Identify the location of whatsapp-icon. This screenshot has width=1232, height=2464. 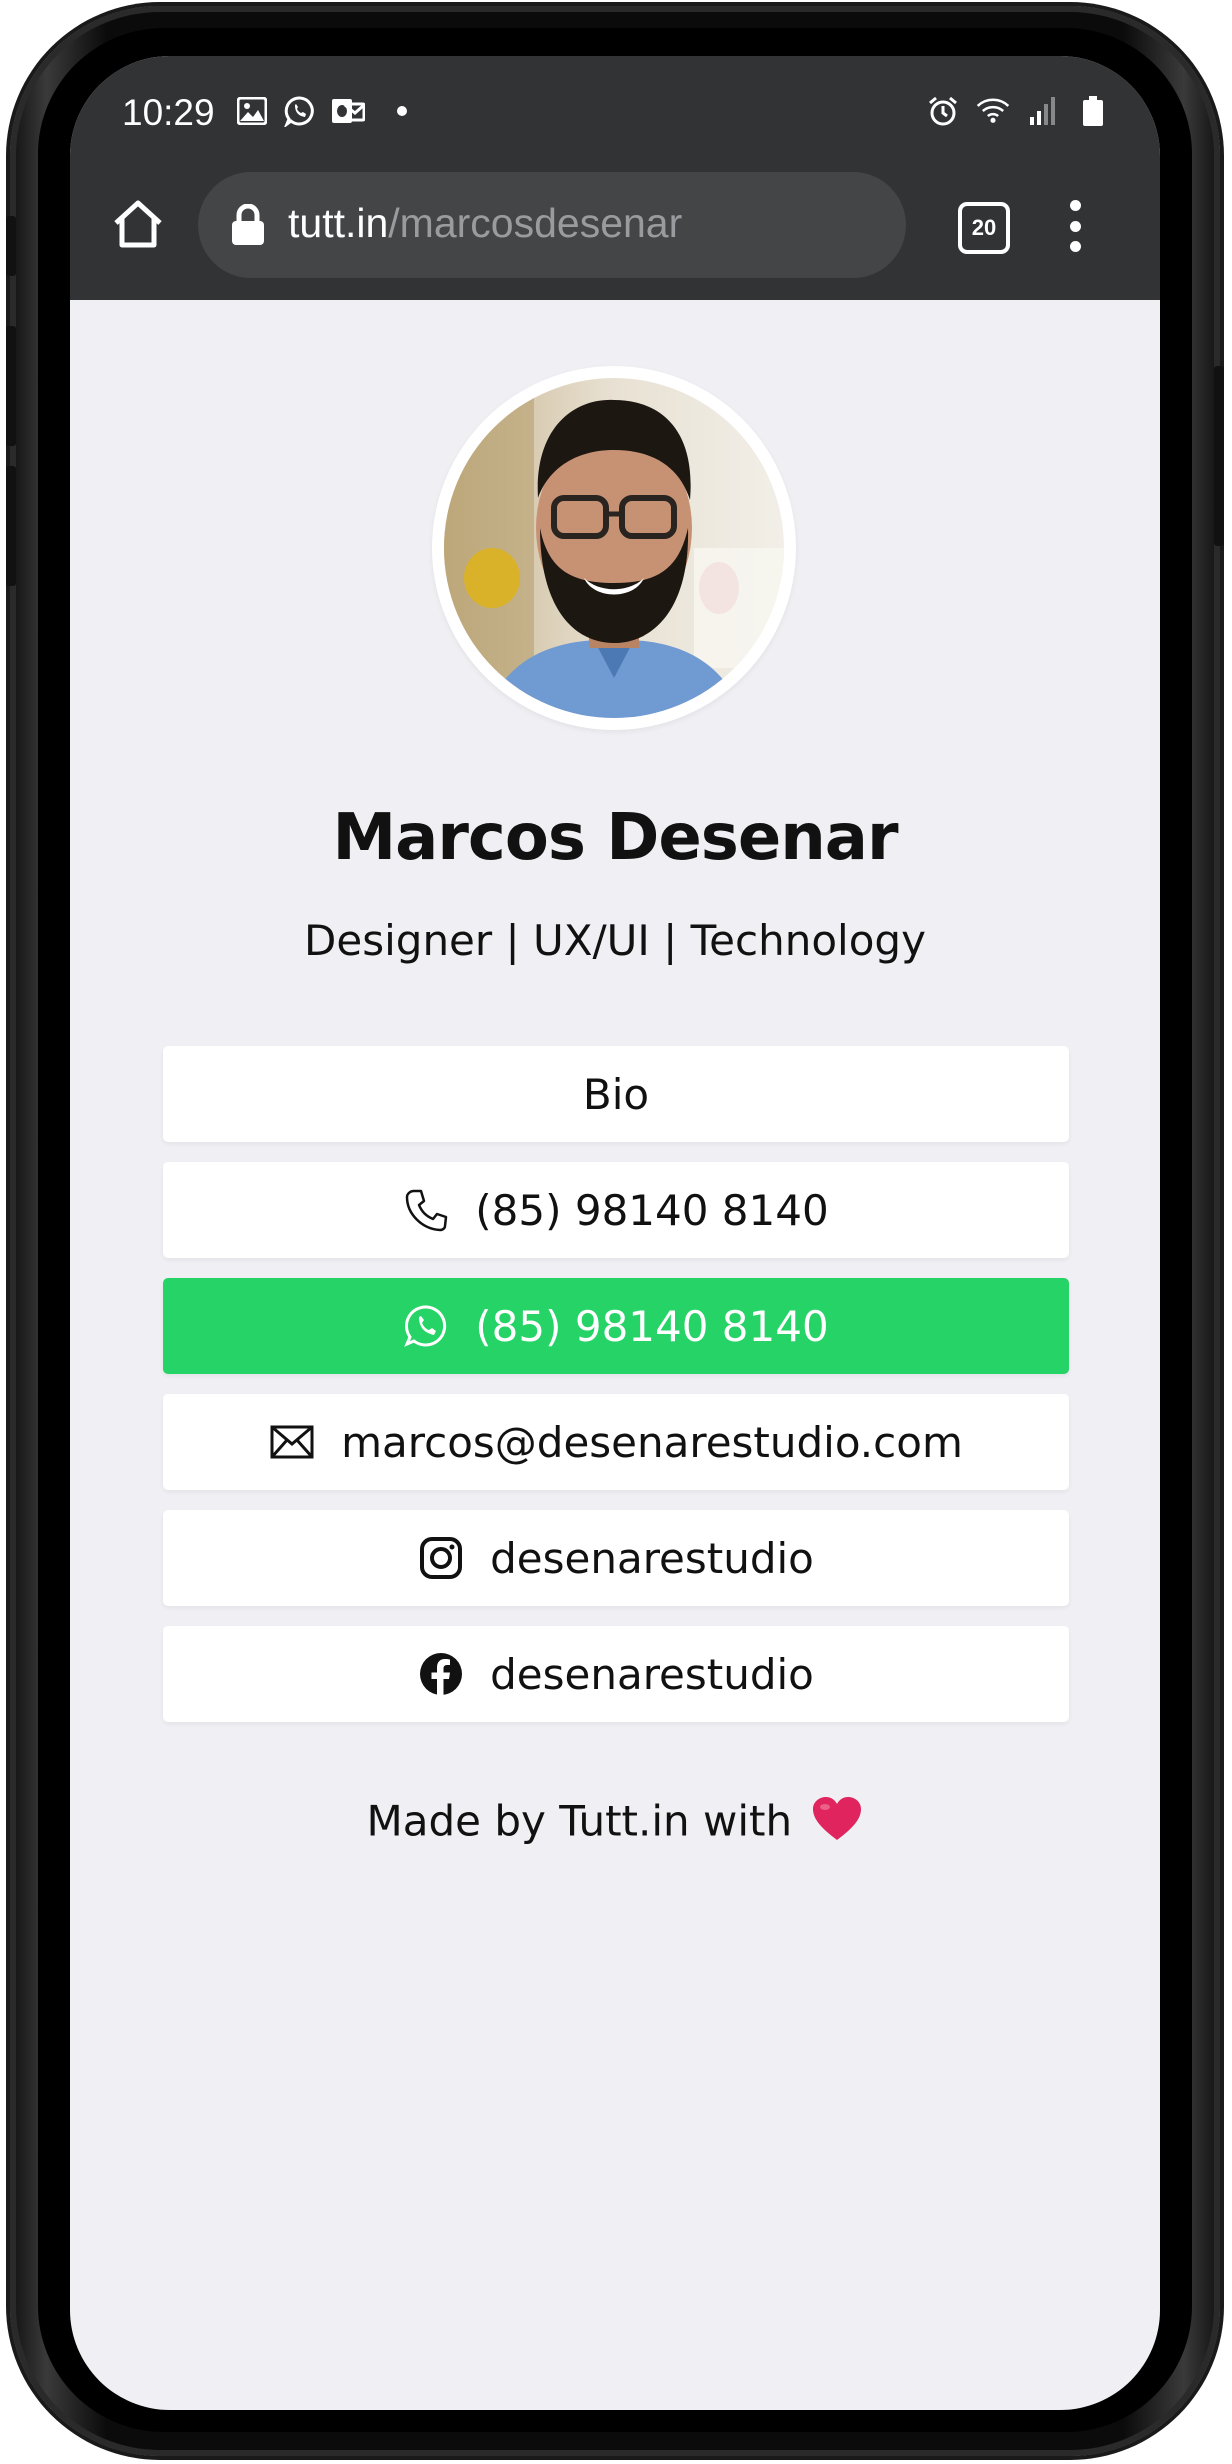
(426, 1326).